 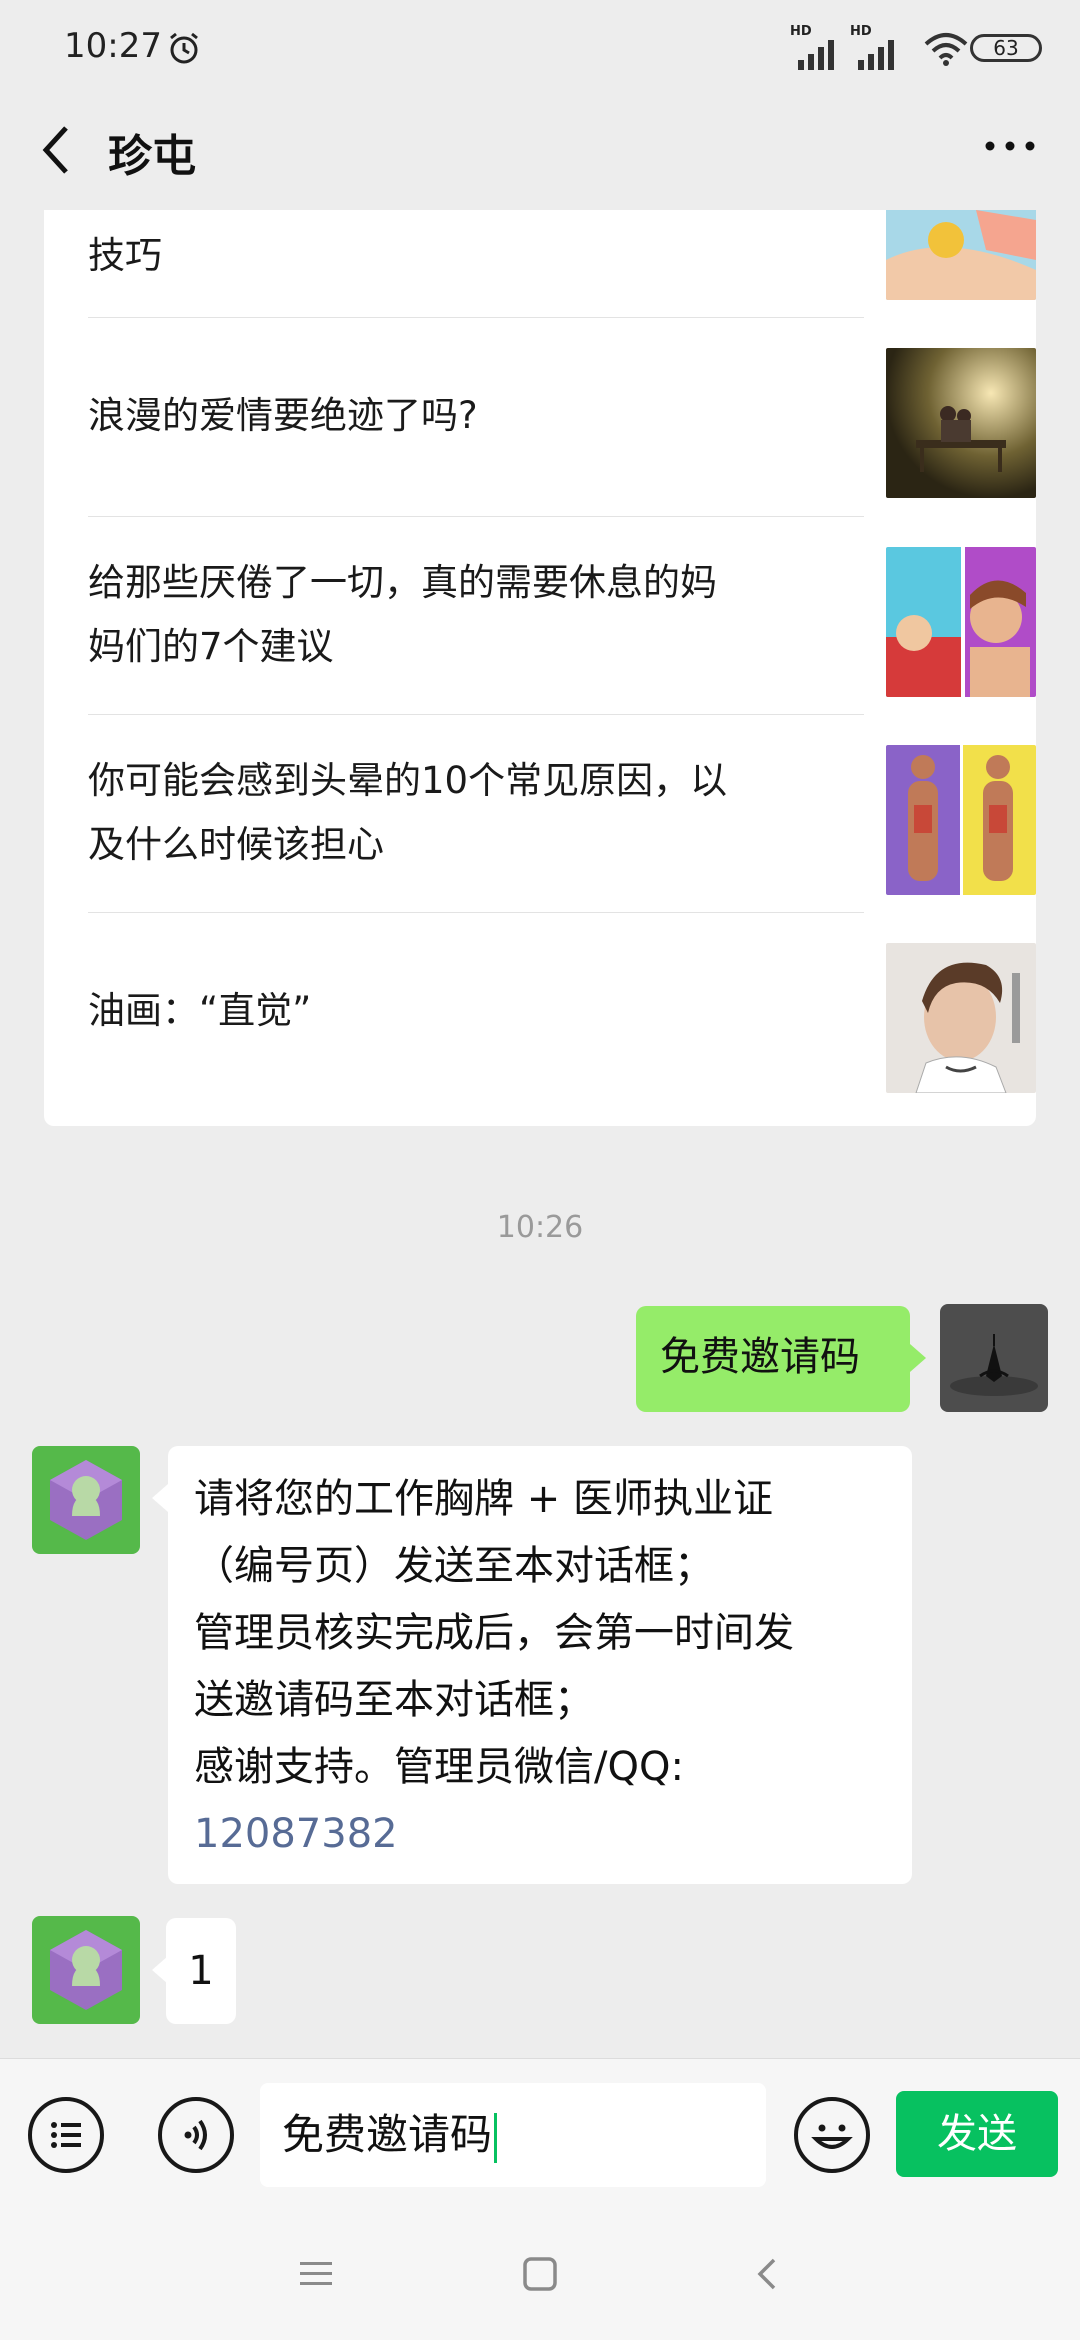 What do you see at coordinates (196, 2135) in the screenshot?
I see `voice-icon` at bounding box center [196, 2135].